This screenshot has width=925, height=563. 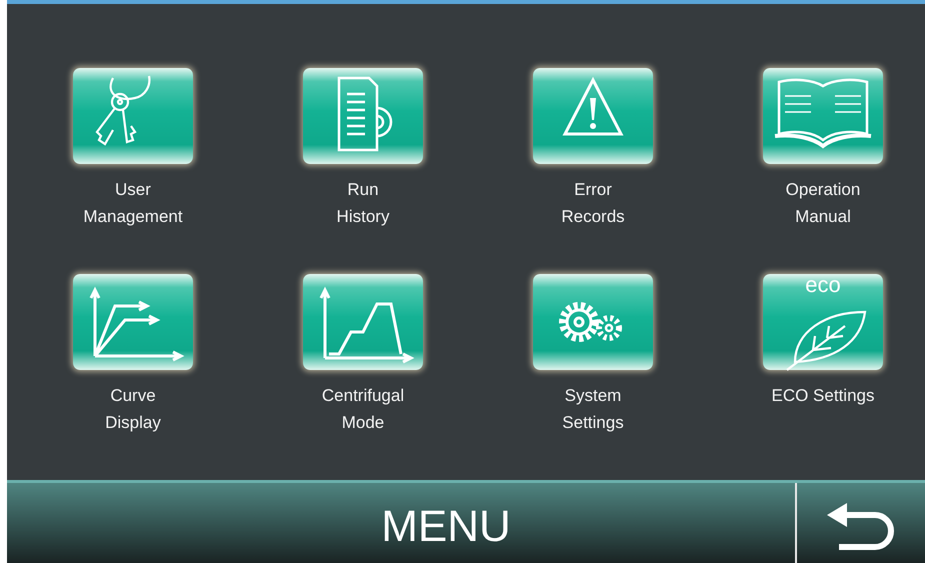 I want to click on tile-label: Operation Manual, so click(x=823, y=203).